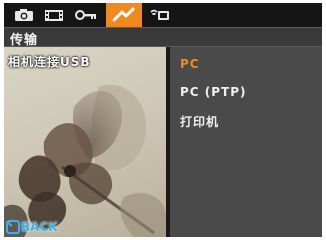 The width and height of the screenshot is (326, 240). What do you see at coordinates (49, 62) in the screenshot?
I see `usb-connection-label: 相机连接USB` at bounding box center [49, 62].